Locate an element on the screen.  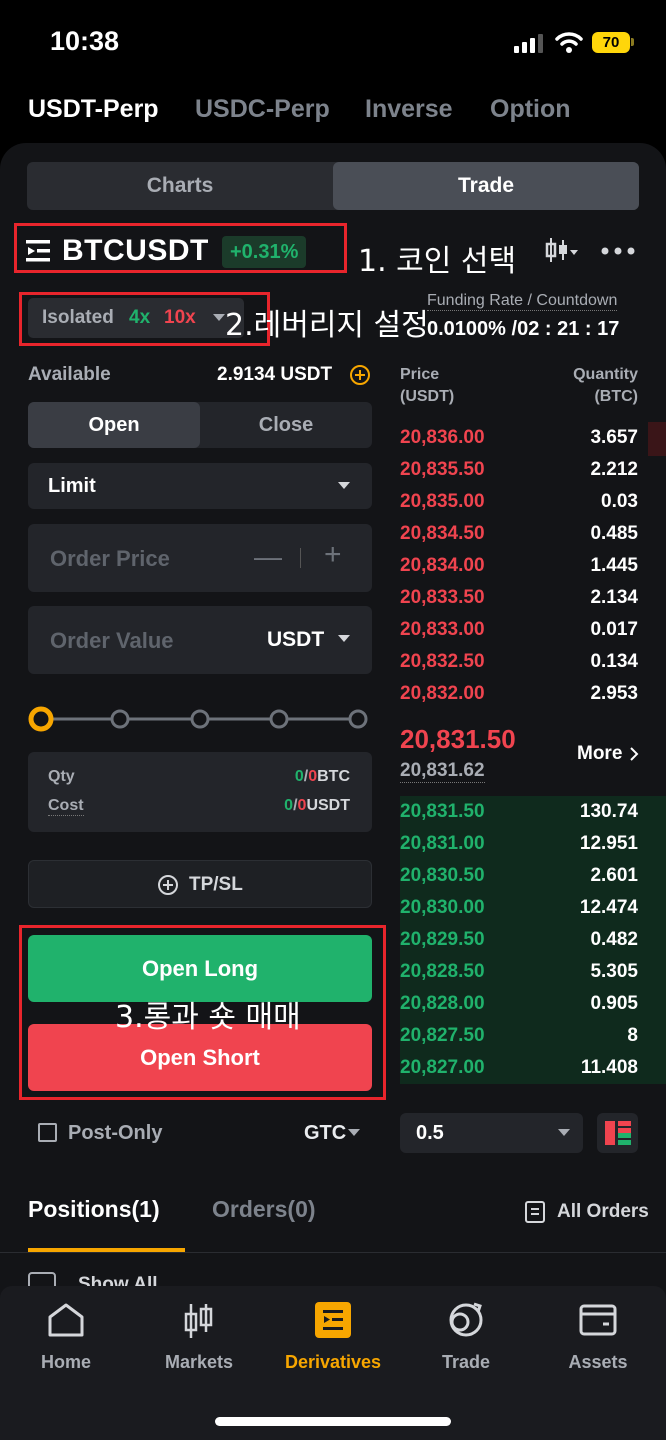
nav-assets: Assets is located at coordinates (598, 1362).